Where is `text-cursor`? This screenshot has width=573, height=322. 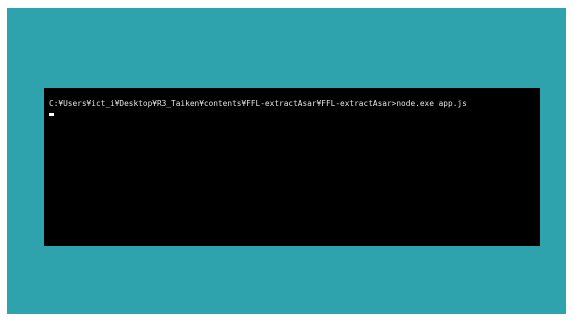 text-cursor is located at coordinates (51, 114).